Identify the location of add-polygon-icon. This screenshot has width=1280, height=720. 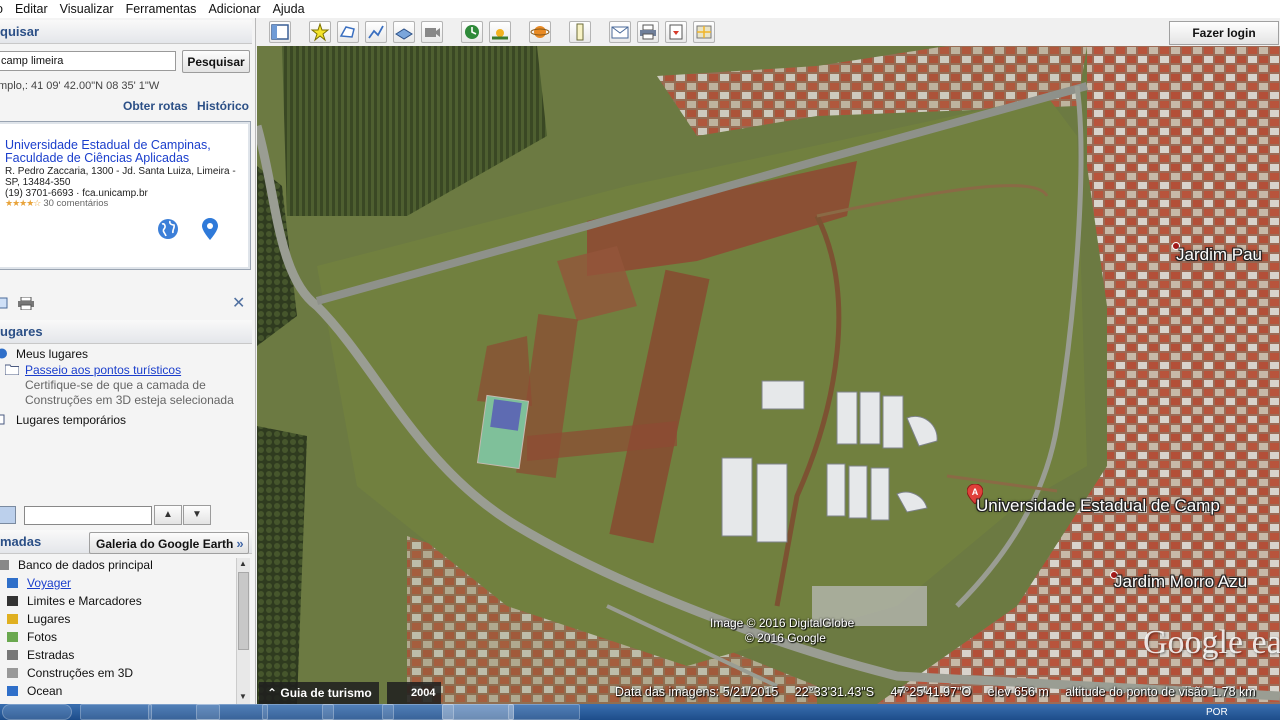
(348, 32).